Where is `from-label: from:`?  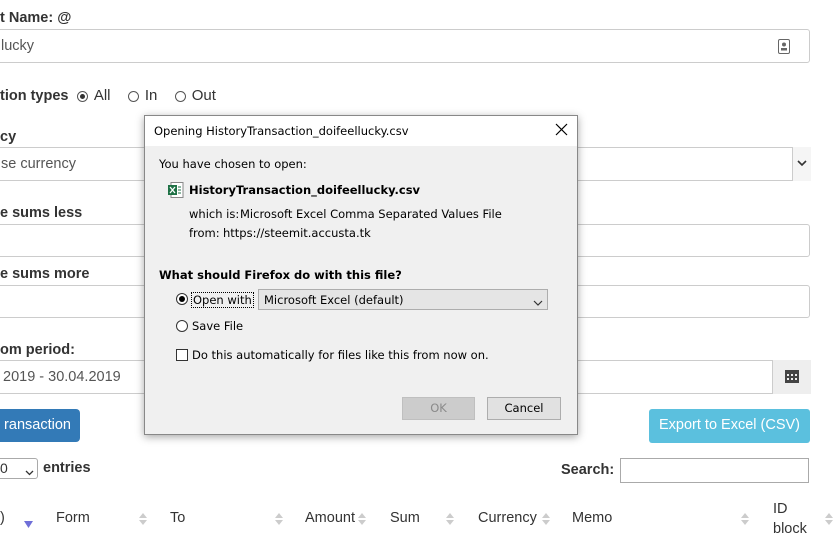
from-label: from: is located at coordinates (204, 233).